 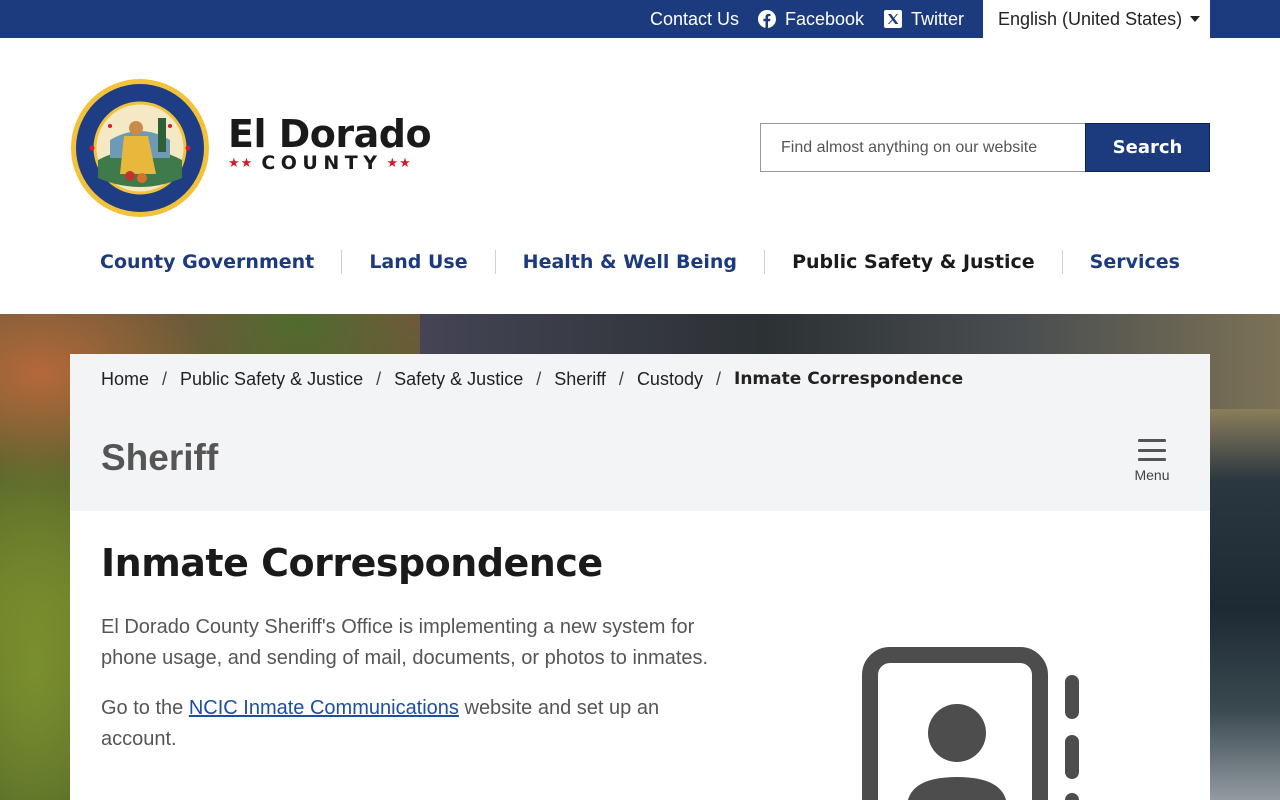 I want to click on section-title: Sheriff, so click(x=160, y=457).